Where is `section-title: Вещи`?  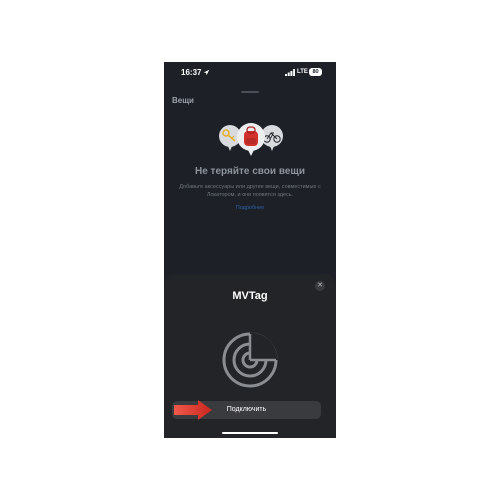
section-title: Вещи is located at coordinates (183, 100).